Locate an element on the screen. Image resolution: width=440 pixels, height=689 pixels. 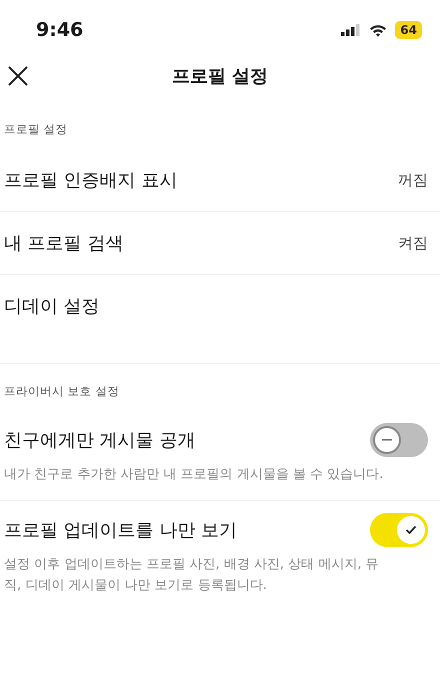
setting-label: 프로필 업데이트를 나만 보기 is located at coordinates (121, 530).